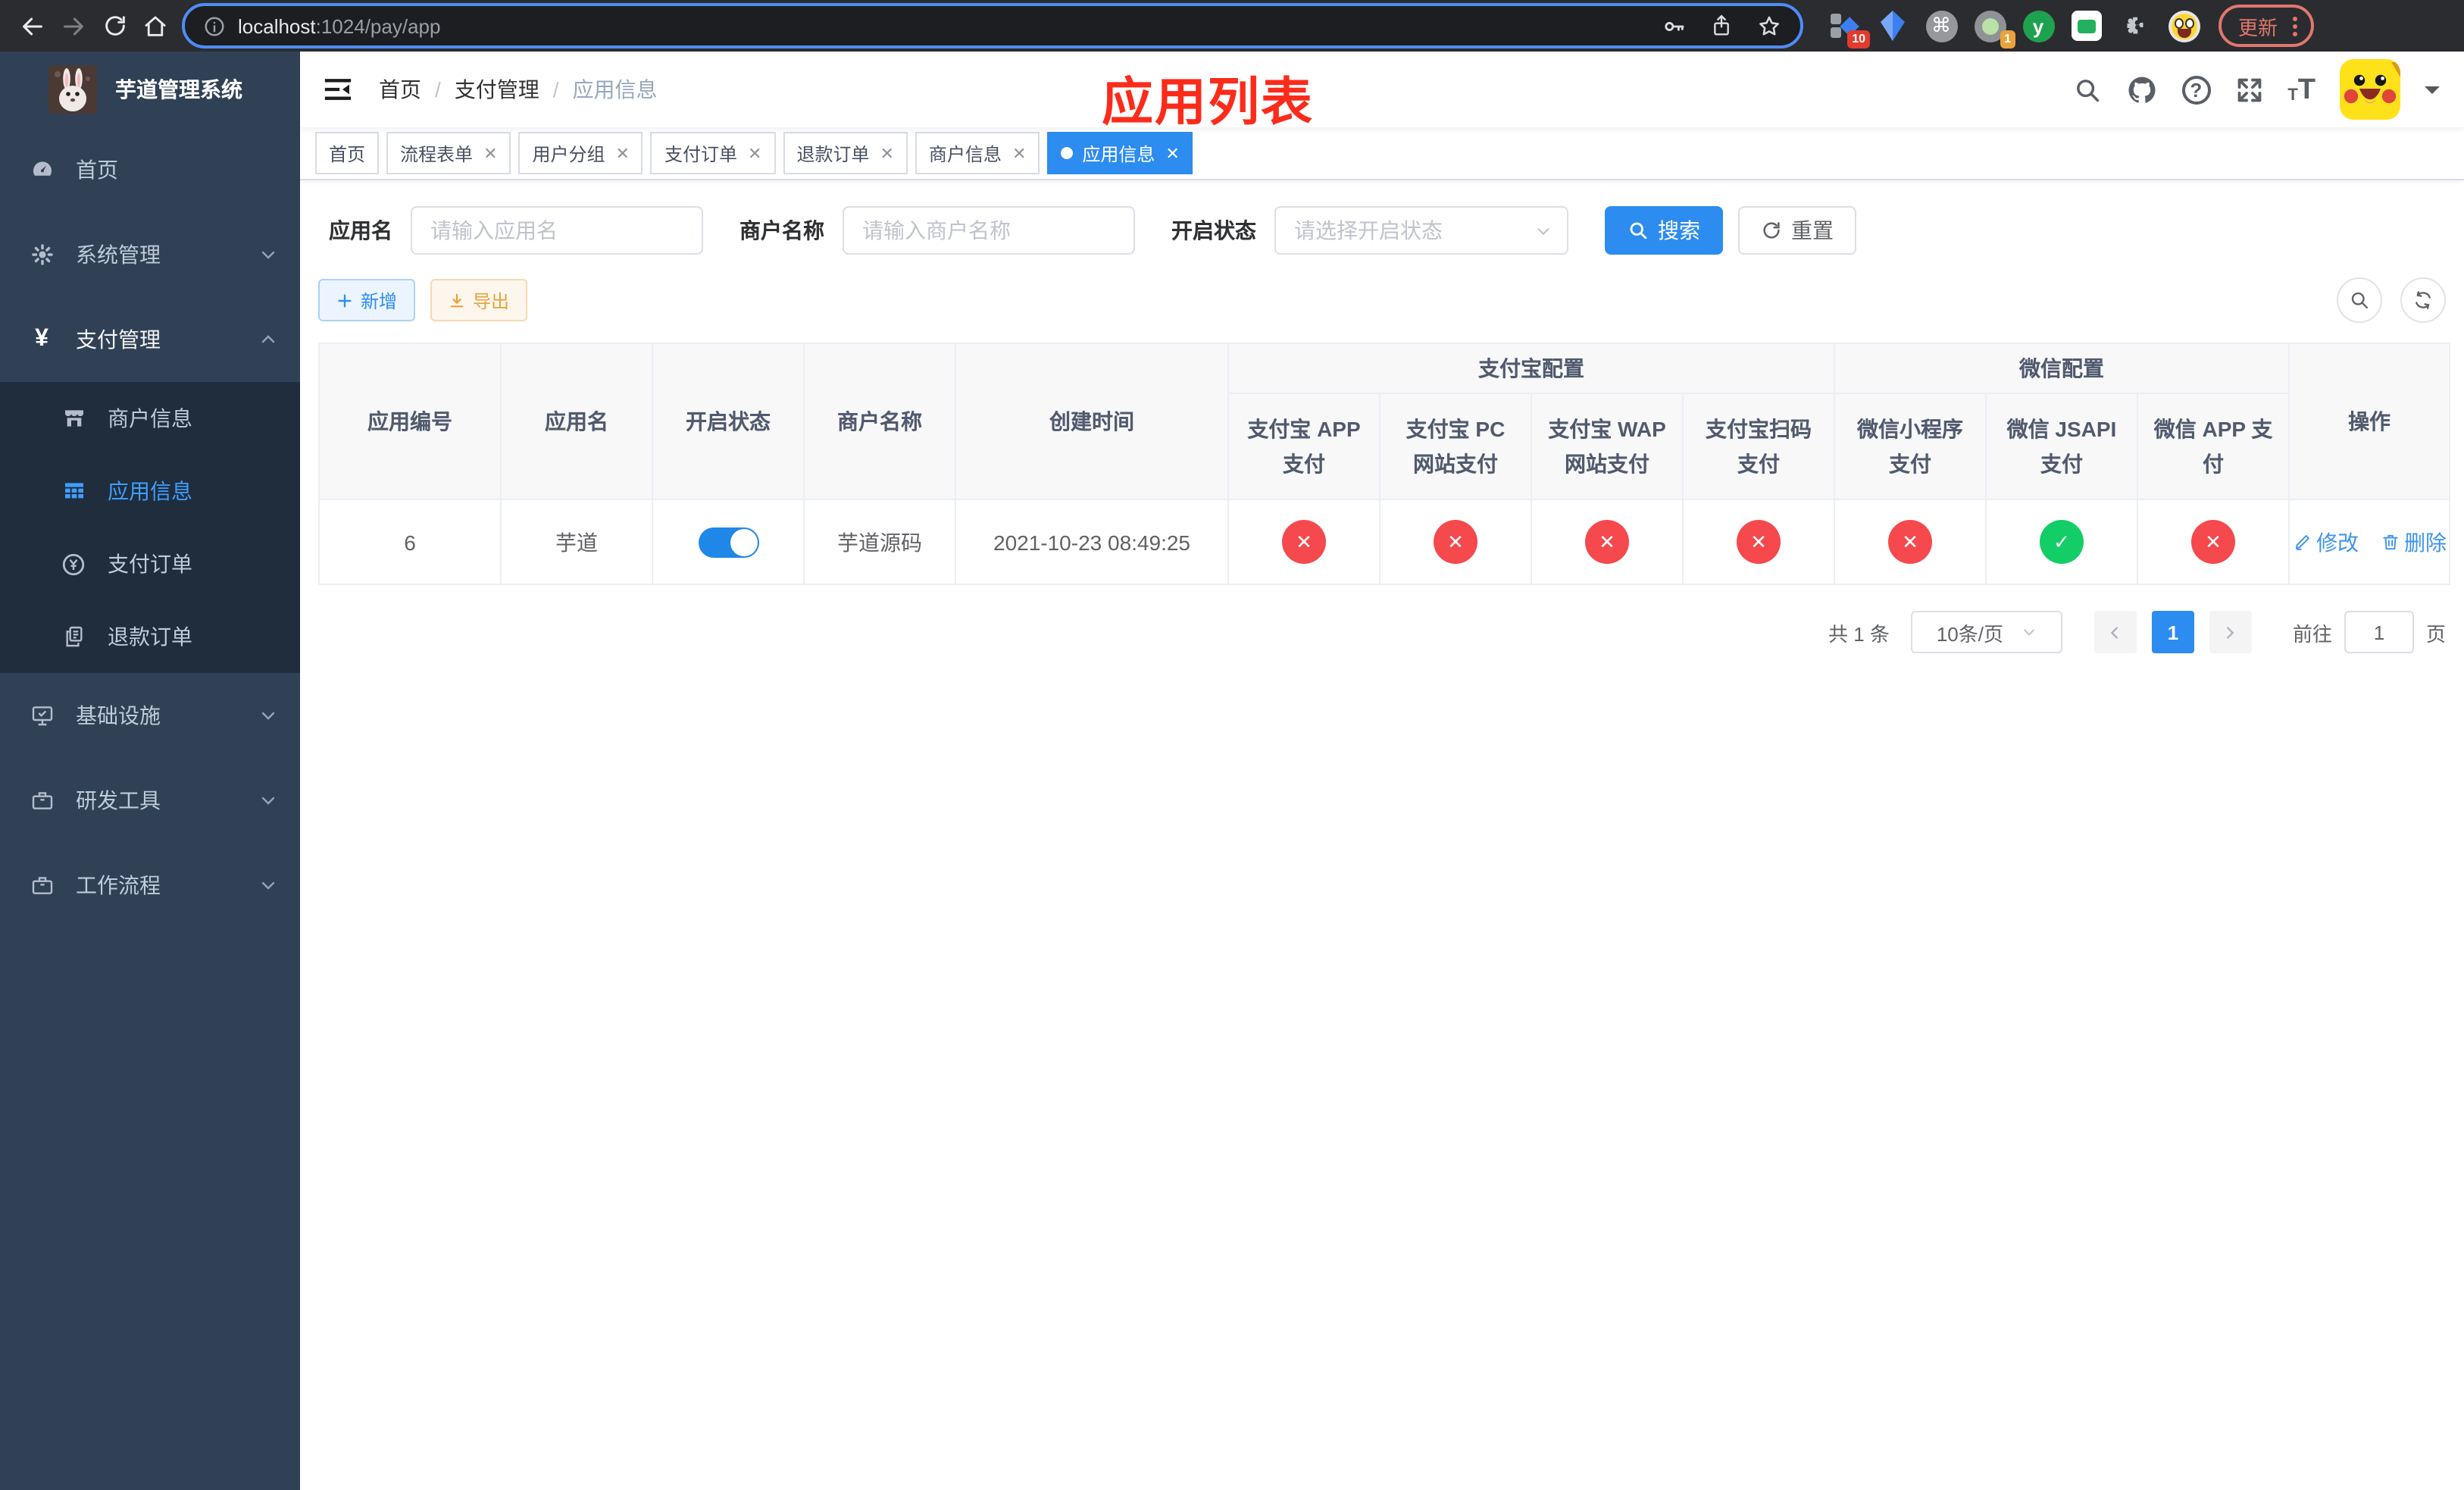 The height and width of the screenshot is (1490, 2464). What do you see at coordinates (155, 26) in the screenshot?
I see `browser-home-button` at bounding box center [155, 26].